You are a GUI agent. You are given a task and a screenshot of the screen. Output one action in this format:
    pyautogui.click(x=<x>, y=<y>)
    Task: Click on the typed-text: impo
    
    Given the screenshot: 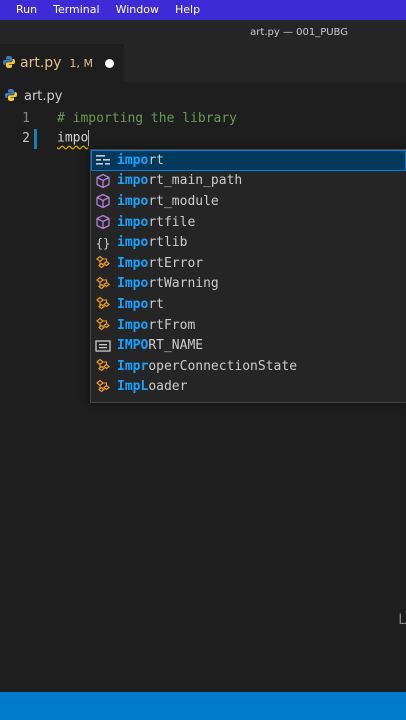 What is the action you would take?
    pyautogui.click(x=73, y=138)
    